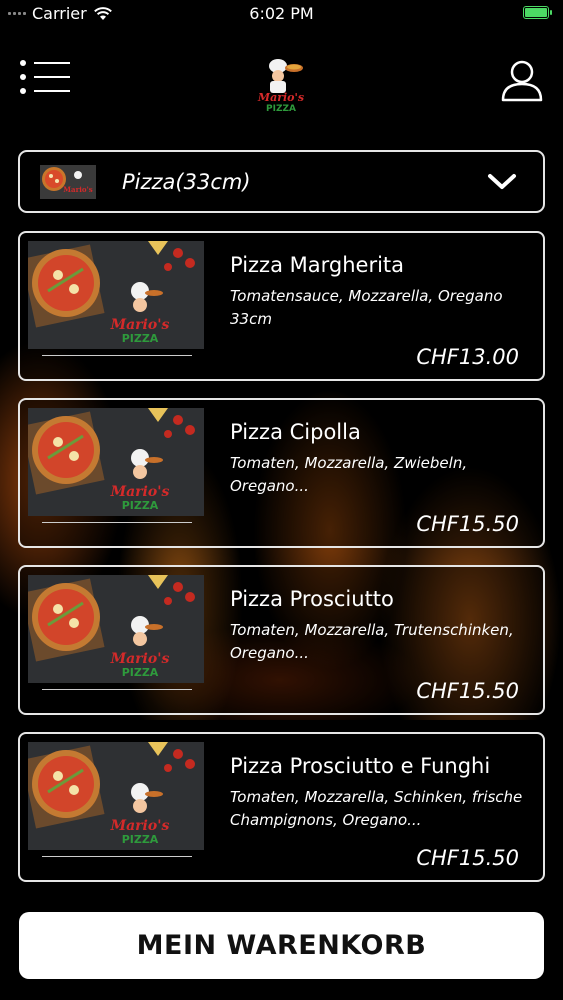 The image size is (563, 1000). What do you see at coordinates (537, 12) in the screenshot?
I see `battery-icon` at bounding box center [537, 12].